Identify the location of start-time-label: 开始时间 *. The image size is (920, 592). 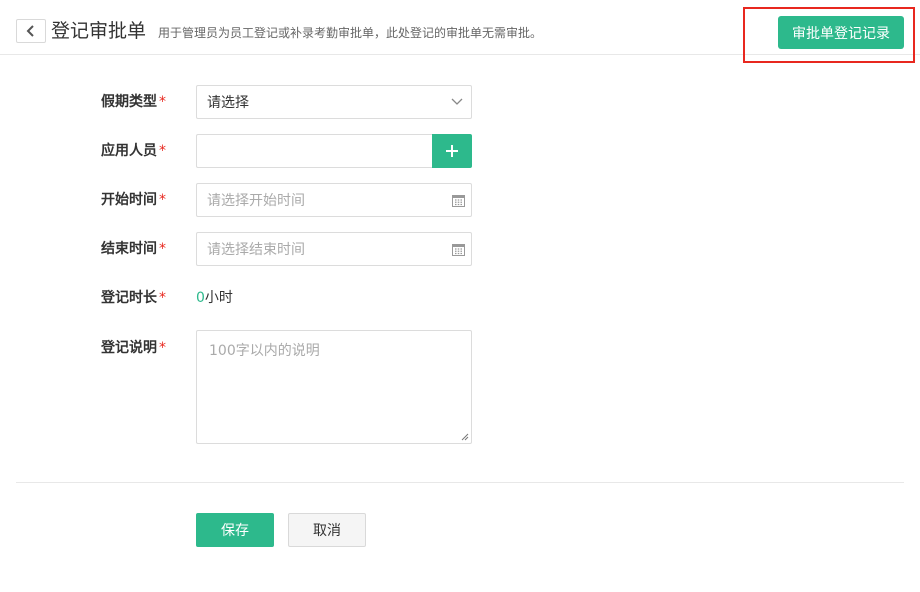
(133, 200).